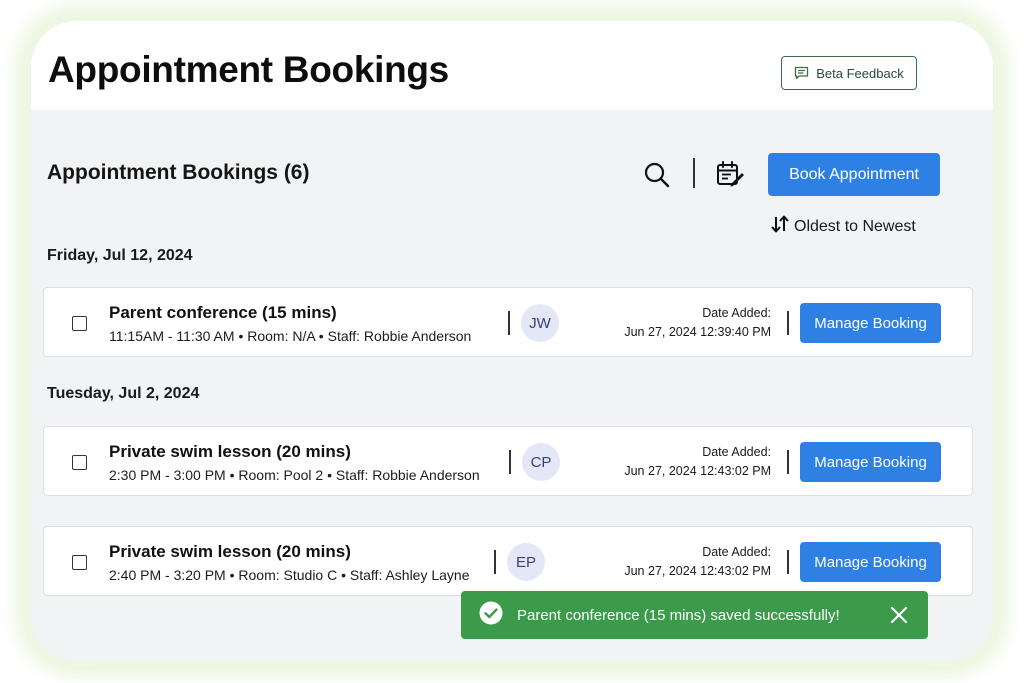 This screenshot has width=1024, height=683. I want to click on avatar: CP, so click(541, 462).